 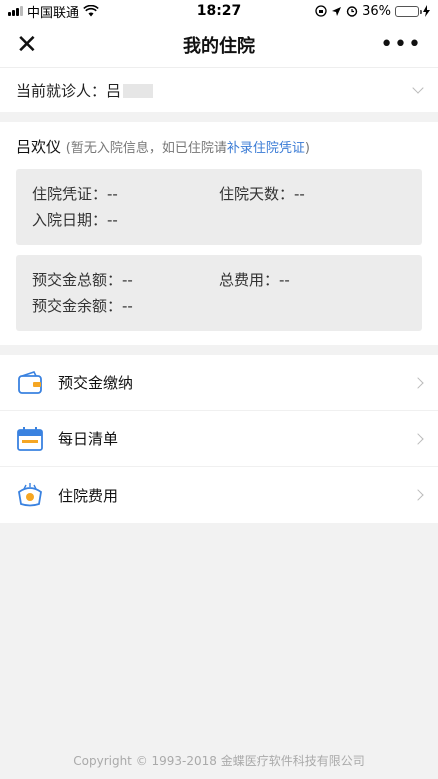 I want to click on patient-selector: 当前就诊人：吕, so click(x=219, y=90).